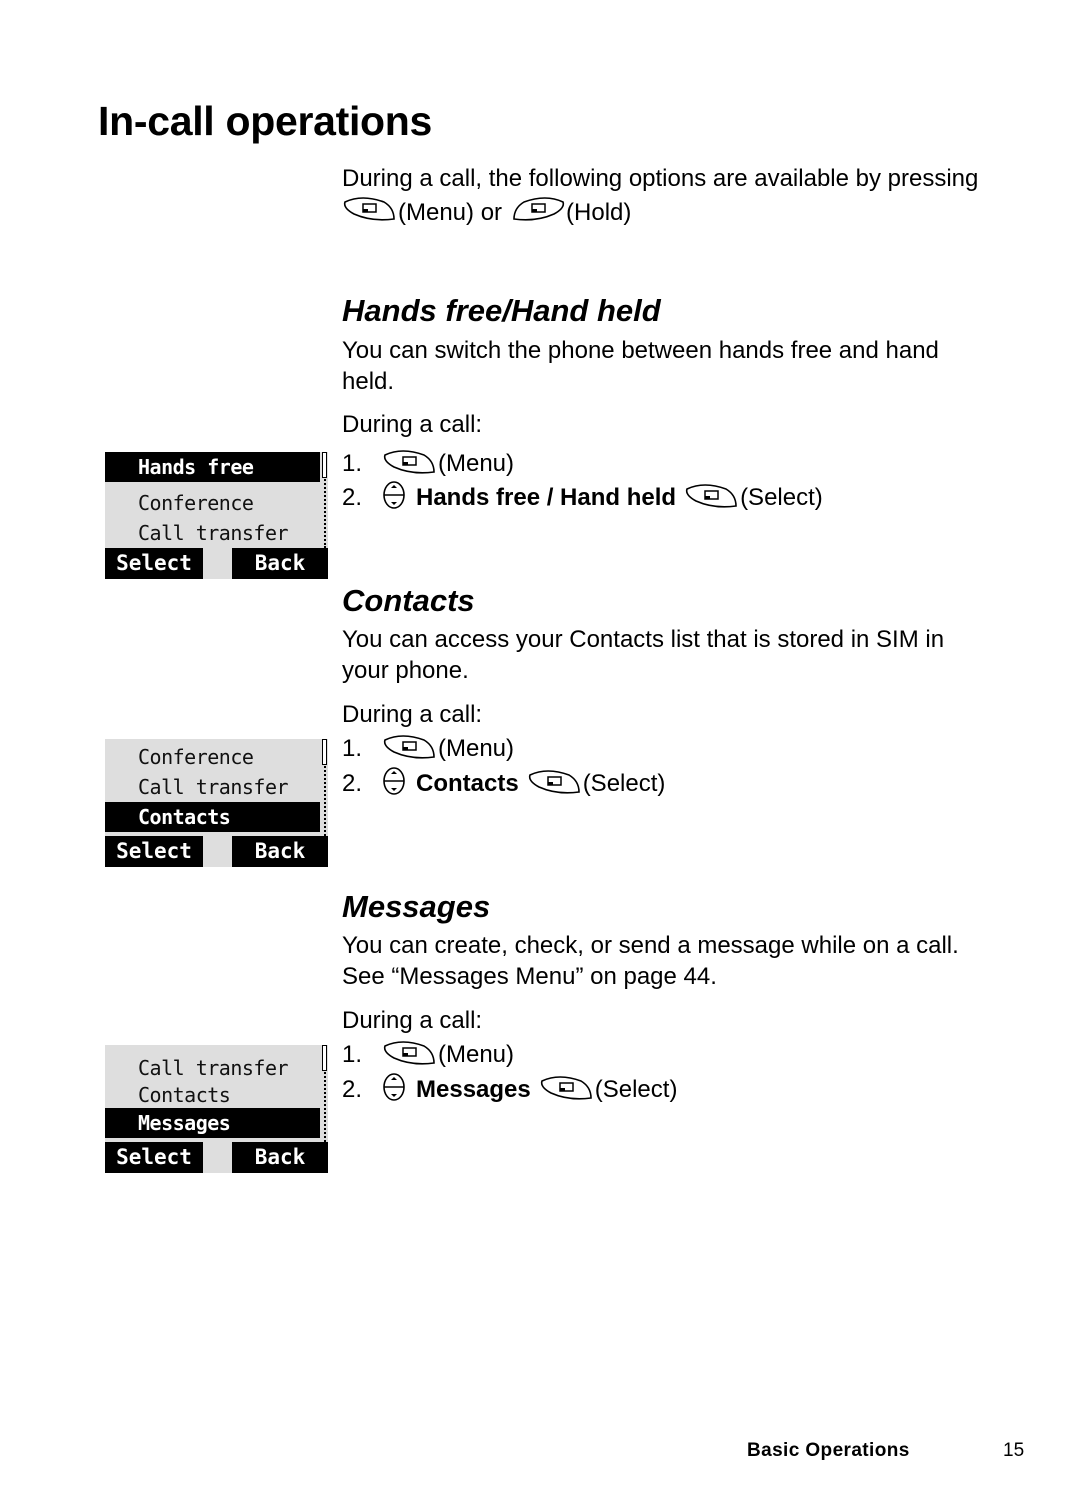  Describe the element at coordinates (599, 212) in the screenshot. I see `hold-label: (Hold)` at that location.